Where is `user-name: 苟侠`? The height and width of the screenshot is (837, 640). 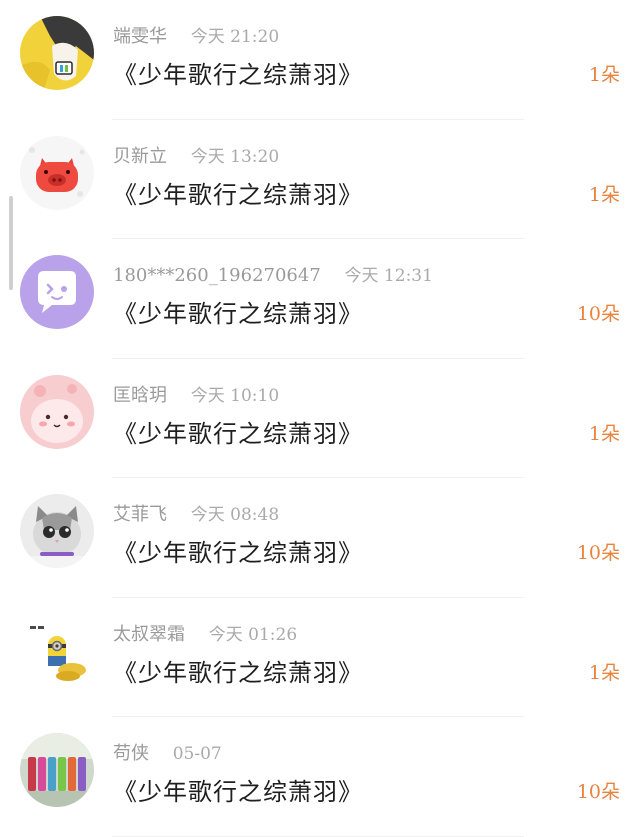
user-name: 苟侠 is located at coordinates (131, 753).